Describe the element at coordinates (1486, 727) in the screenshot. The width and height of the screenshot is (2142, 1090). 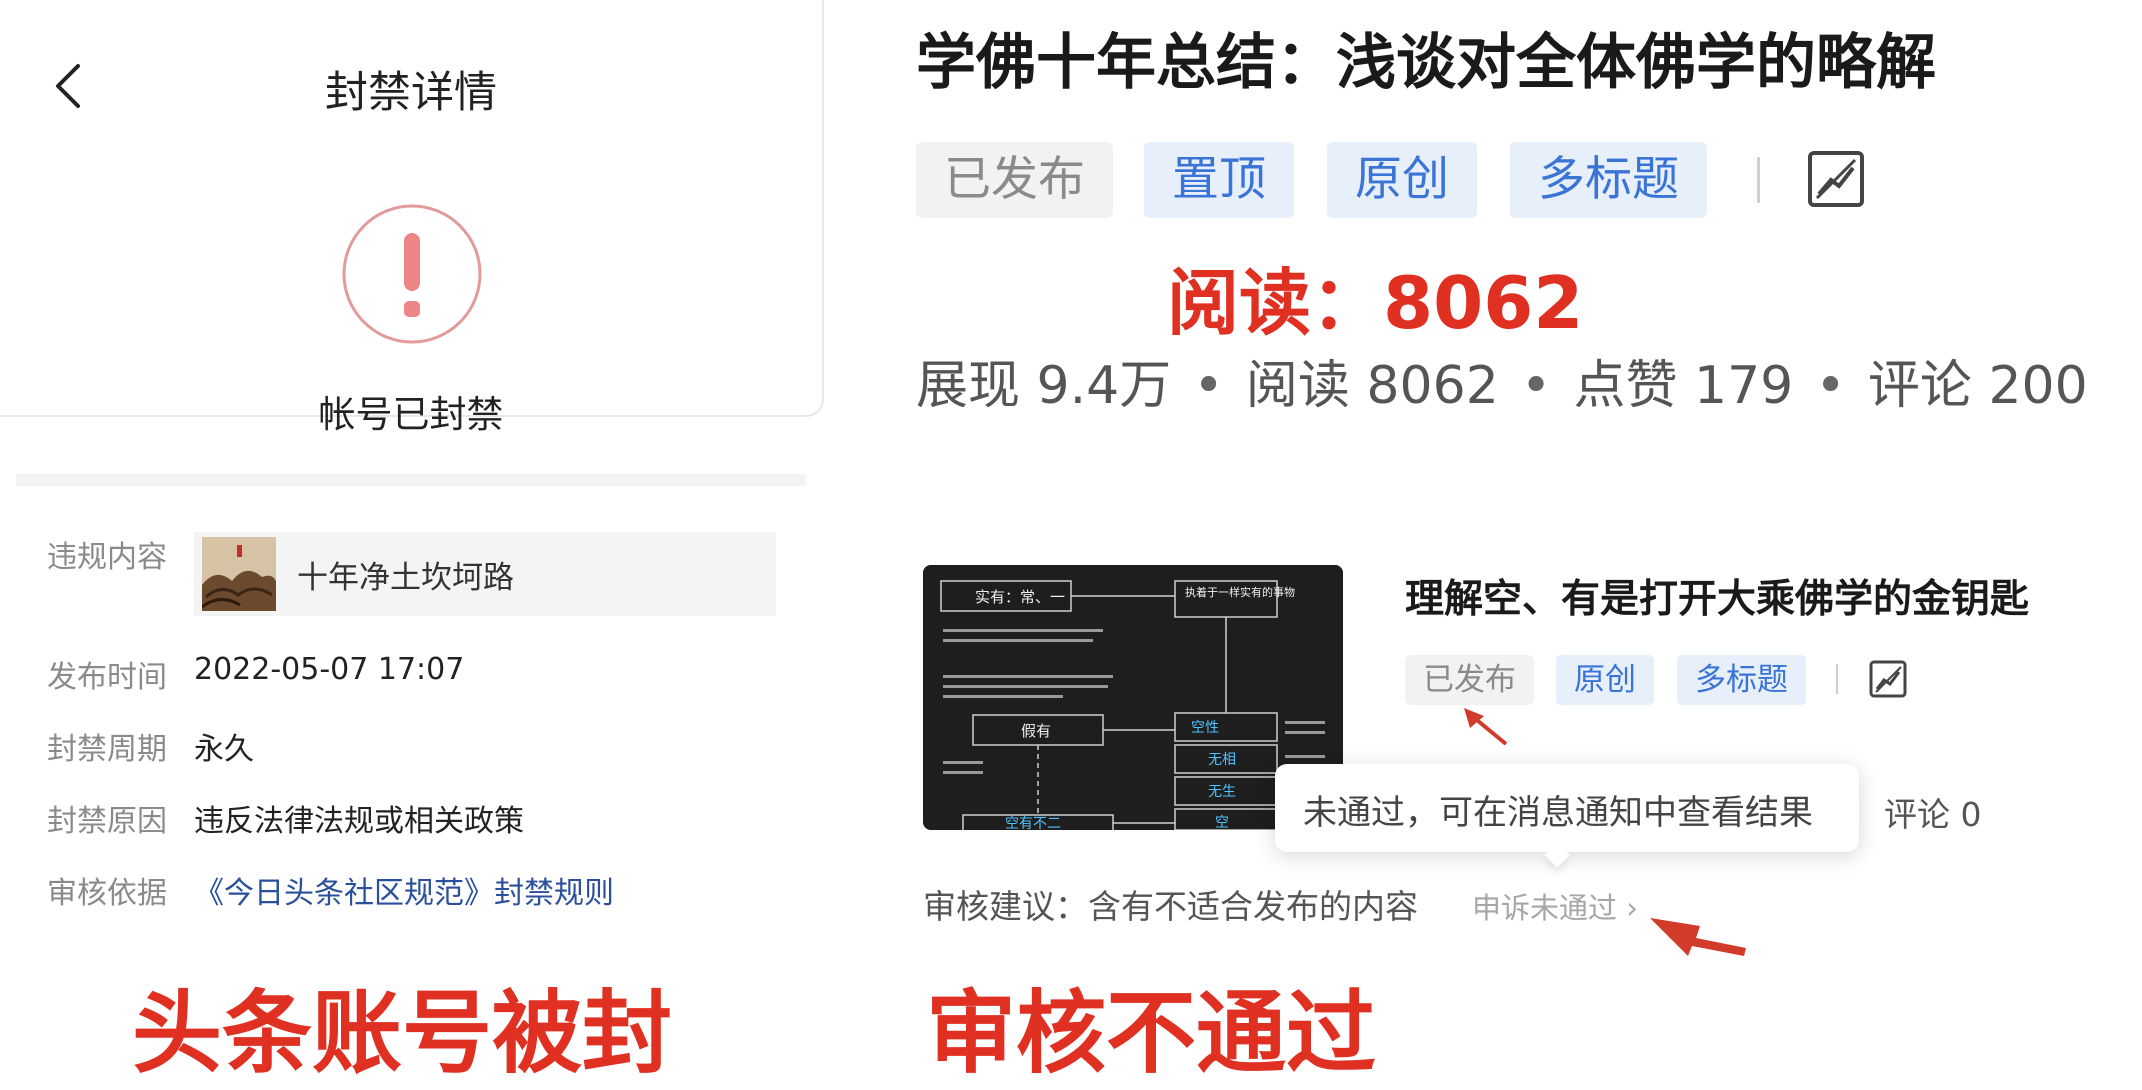
I see `red-arrow-icon` at that location.